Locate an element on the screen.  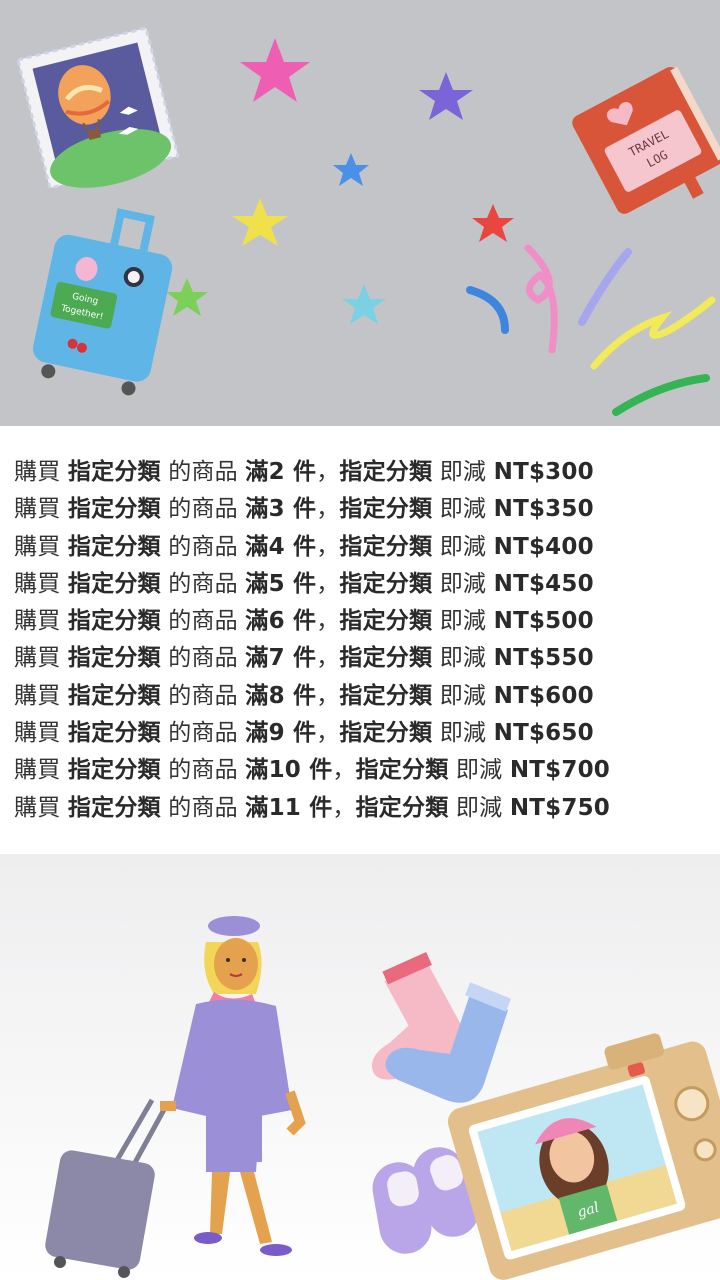
promo-discount: NT$500 is located at coordinates (543, 621).